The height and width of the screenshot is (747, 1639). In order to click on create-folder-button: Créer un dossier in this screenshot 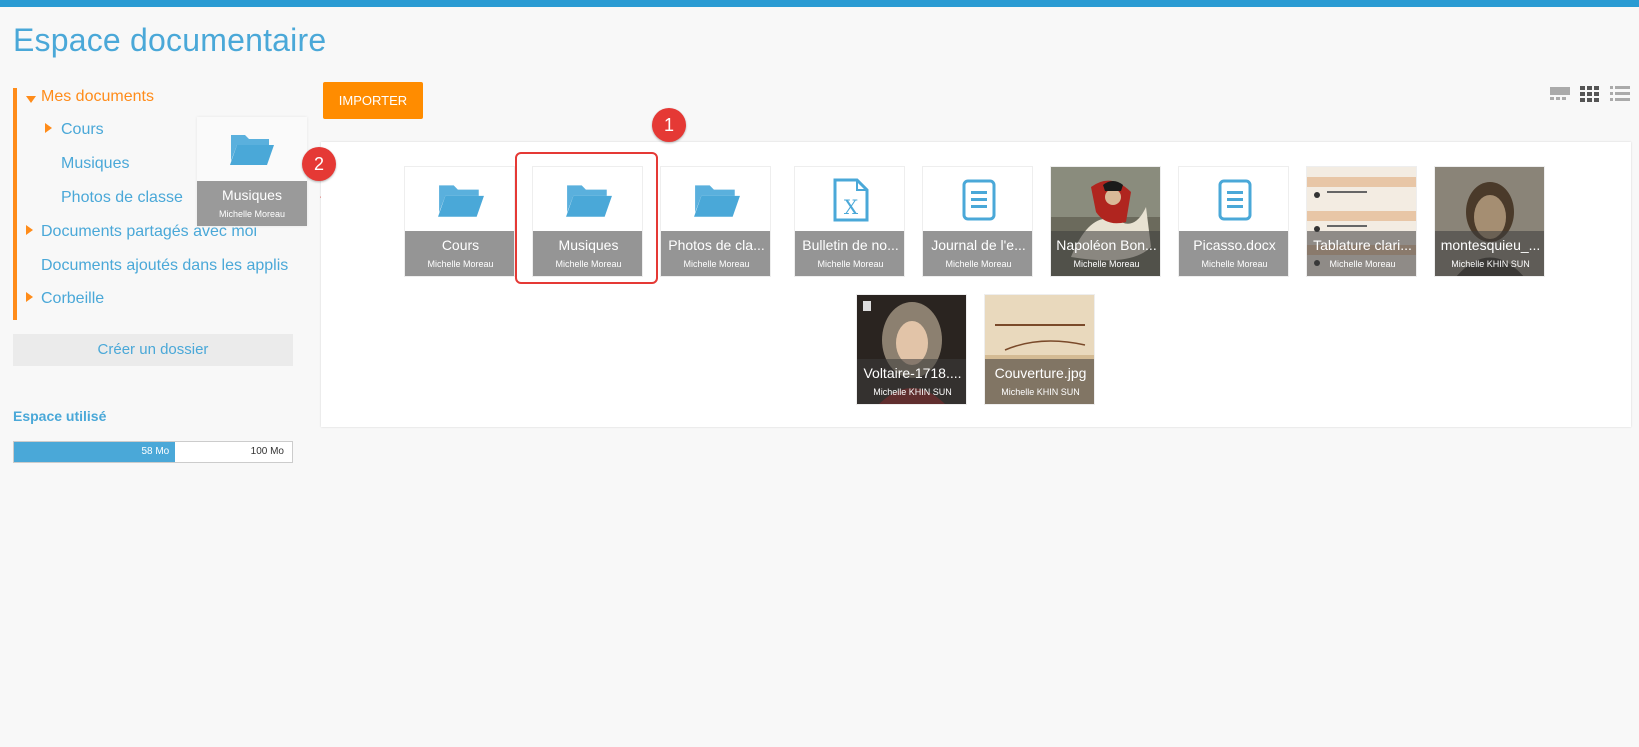, I will do `click(153, 350)`.